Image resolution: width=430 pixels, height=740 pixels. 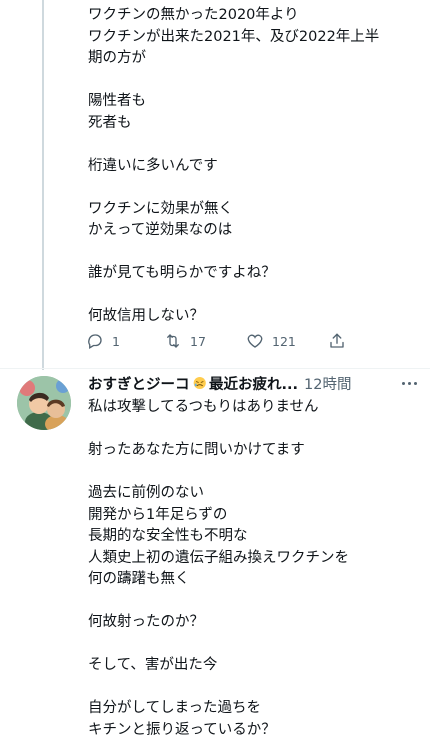 I want to click on tweet-line: そして、害が出た今, so click(x=153, y=665).